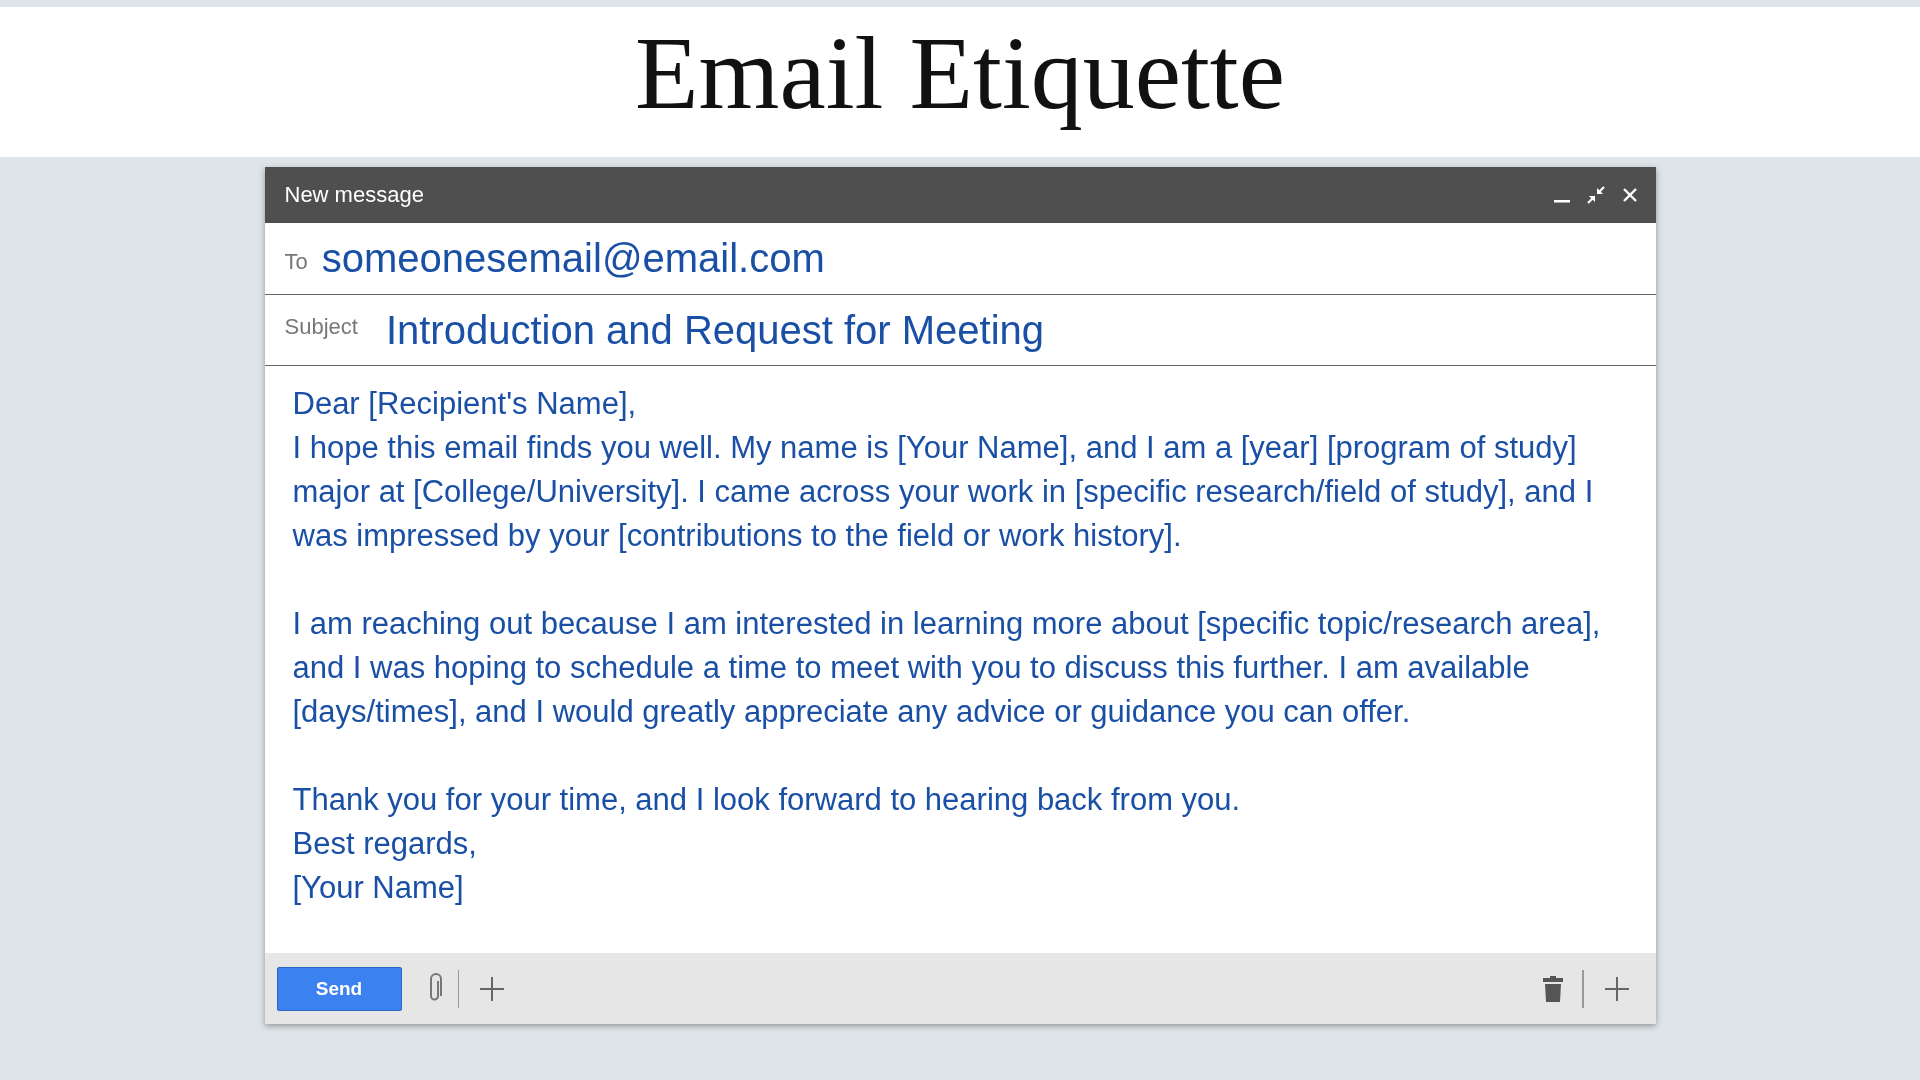  I want to click on message-text: Dear [Recipient's Name],, so click(465, 404).